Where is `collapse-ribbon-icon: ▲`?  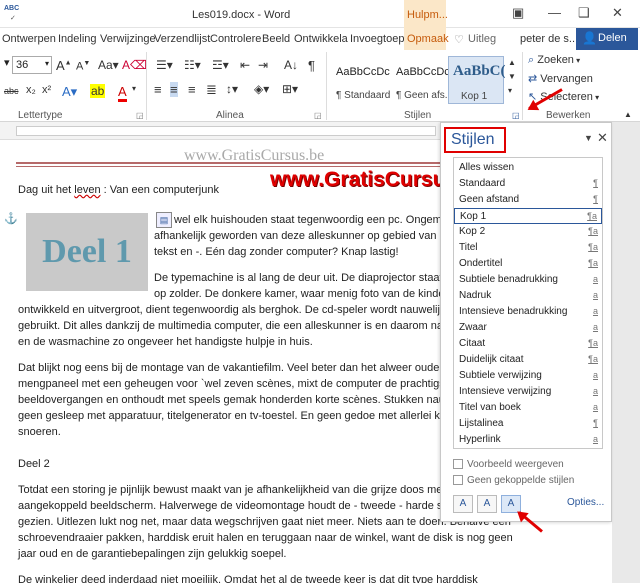
collapse-ribbon-icon: ▲ is located at coordinates (628, 114).